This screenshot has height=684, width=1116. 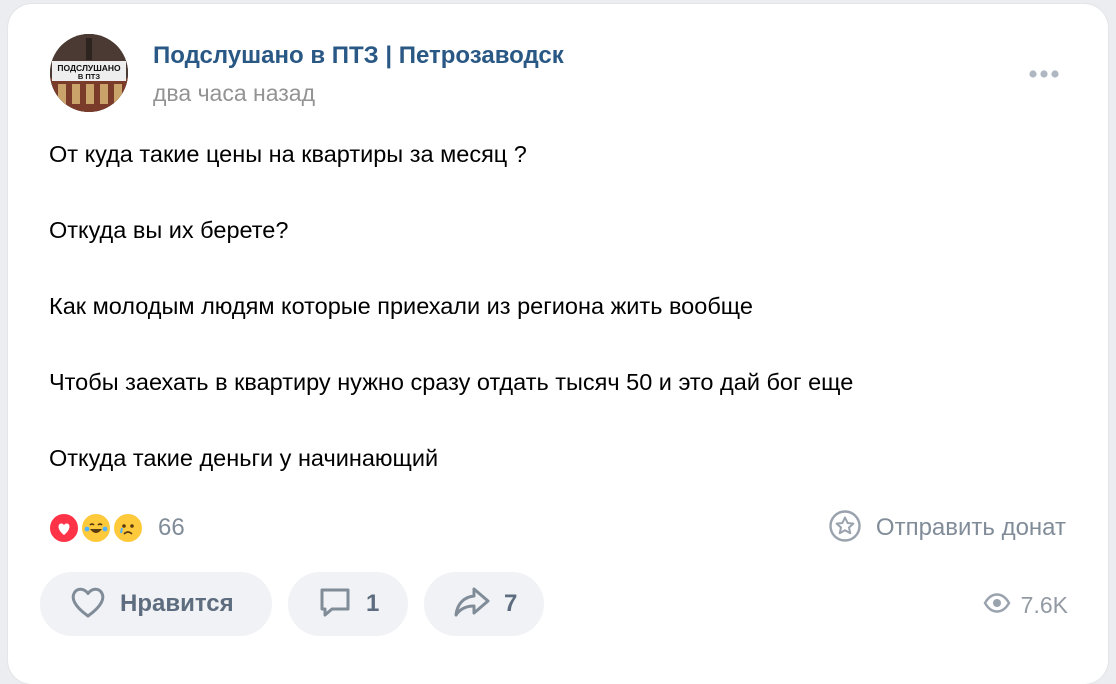 I want to click on share-count: 7, so click(x=511, y=603).